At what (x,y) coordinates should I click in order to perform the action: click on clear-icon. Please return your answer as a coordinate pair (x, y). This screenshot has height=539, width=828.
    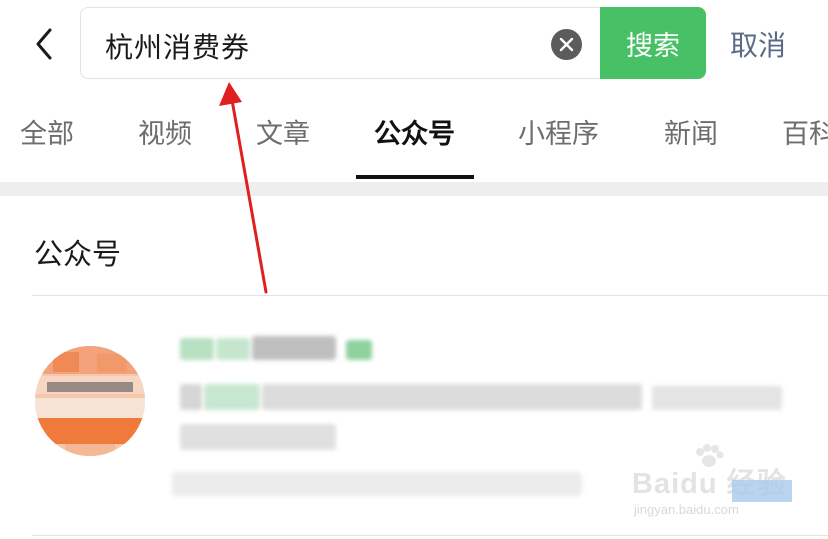
    Looking at the image, I should click on (566, 44).